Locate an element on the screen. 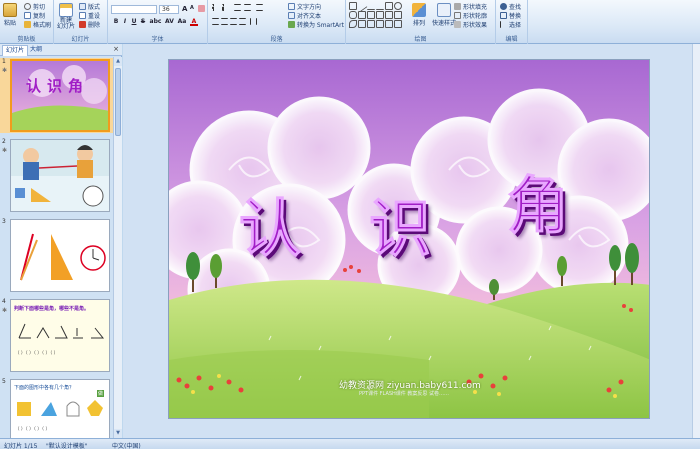 This screenshot has height=449, width=700. align-center-button is located at coordinates (224, 21).